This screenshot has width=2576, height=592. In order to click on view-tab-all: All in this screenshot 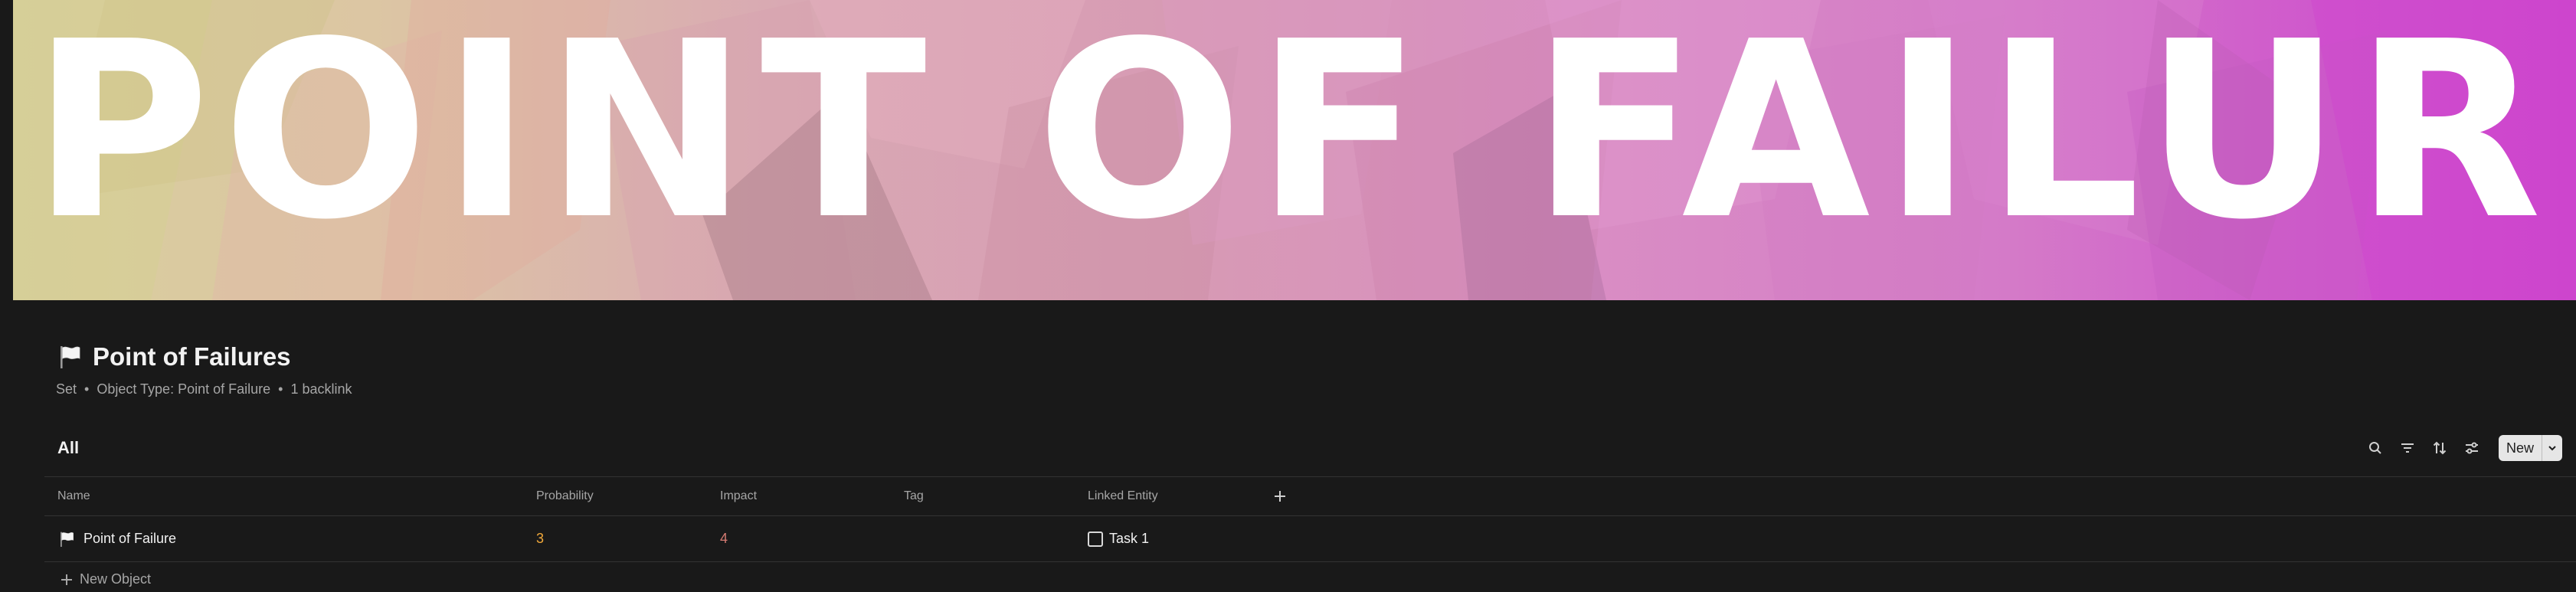, I will do `click(68, 448)`.